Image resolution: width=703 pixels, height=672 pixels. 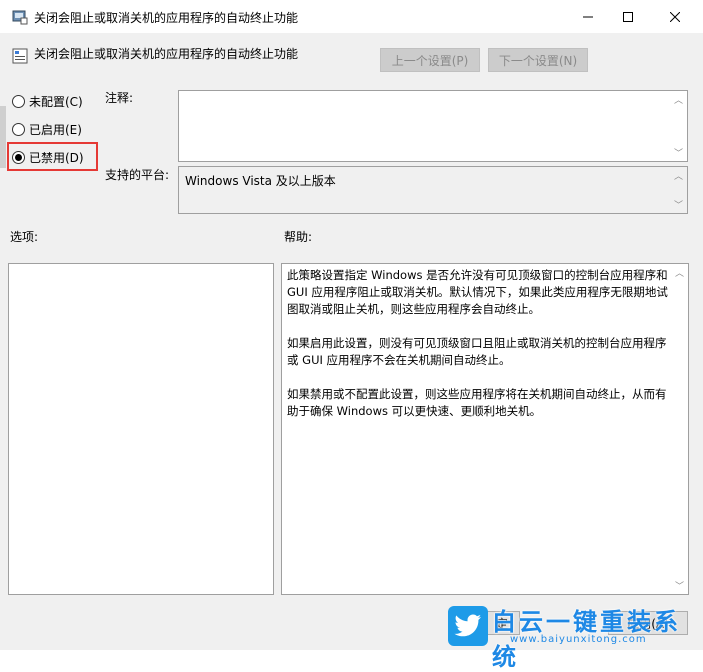 What do you see at coordinates (166, 54) in the screenshot?
I see `setting-title: 关闭会阻止或取消关机的应用程序的自动终止功能` at bounding box center [166, 54].